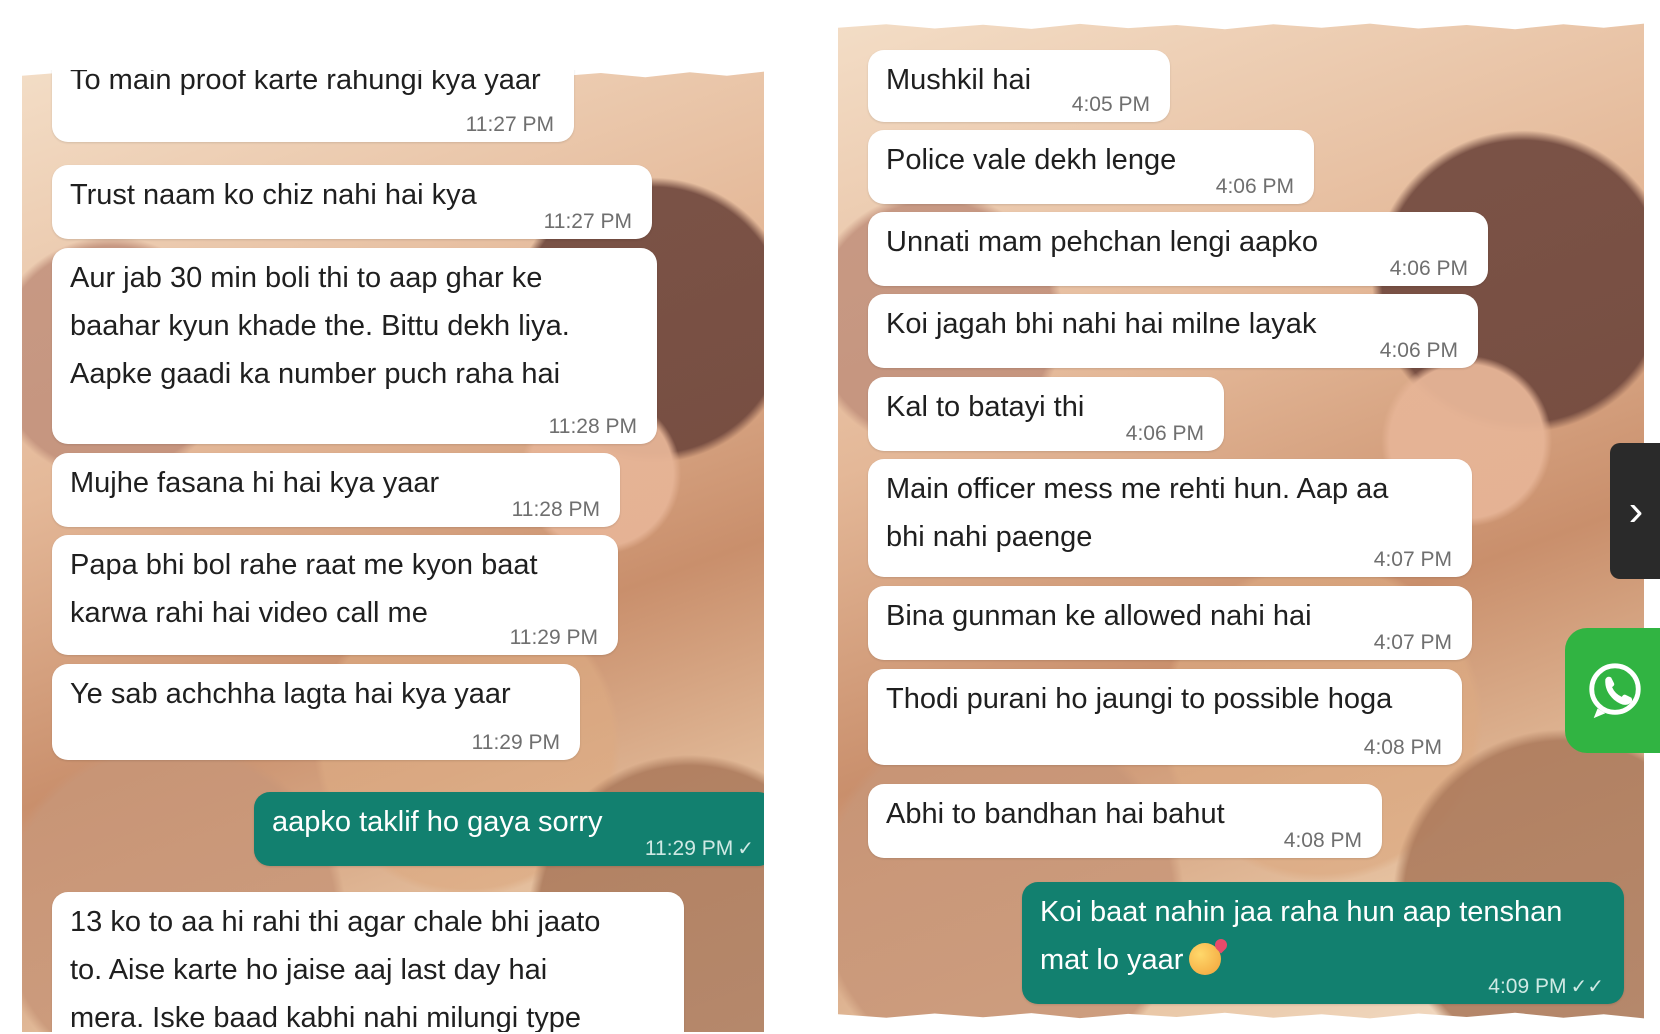 Image resolution: width=1660 pixels, height=1034 pixels. What do you see at coordinates (1102, 242) in the screenshot?
I see `message-text: Unnati mam pehchan lengi aapko` at bounding box center [1102, 242].